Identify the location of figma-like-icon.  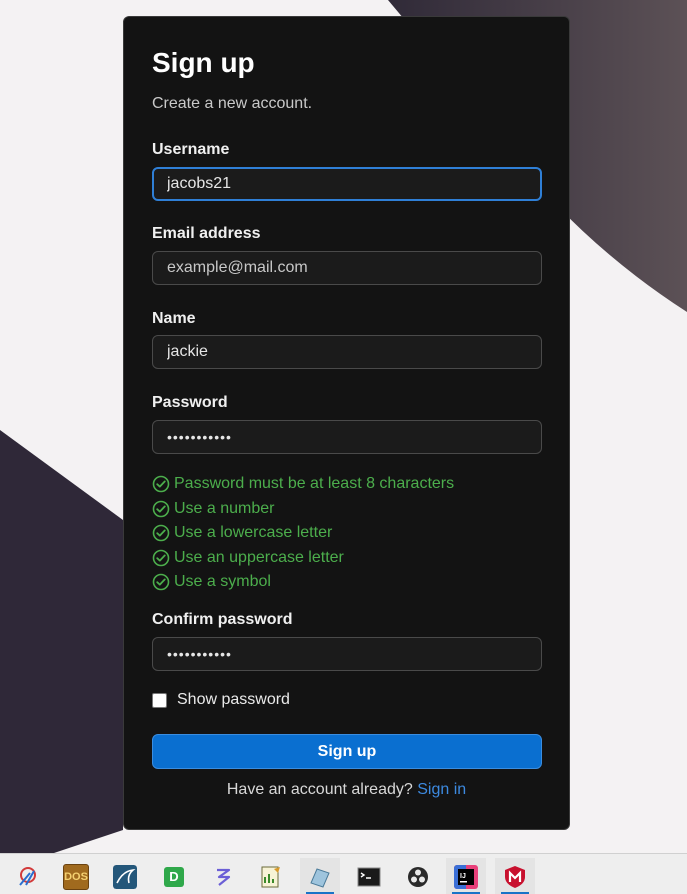
(224, 877).